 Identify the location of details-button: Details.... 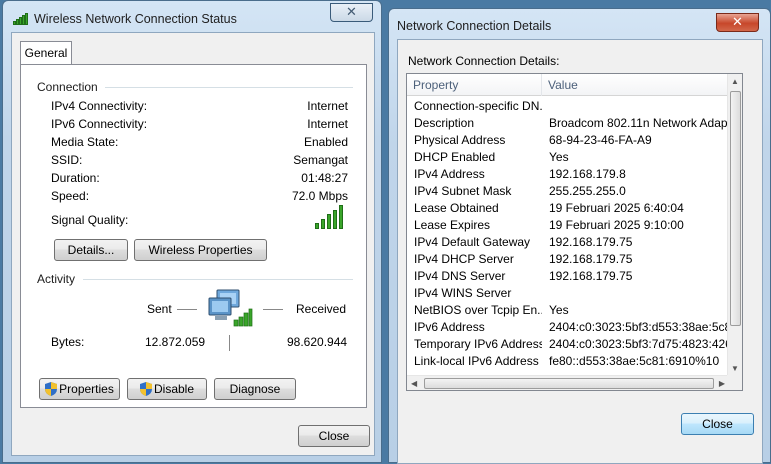
(91, 250).